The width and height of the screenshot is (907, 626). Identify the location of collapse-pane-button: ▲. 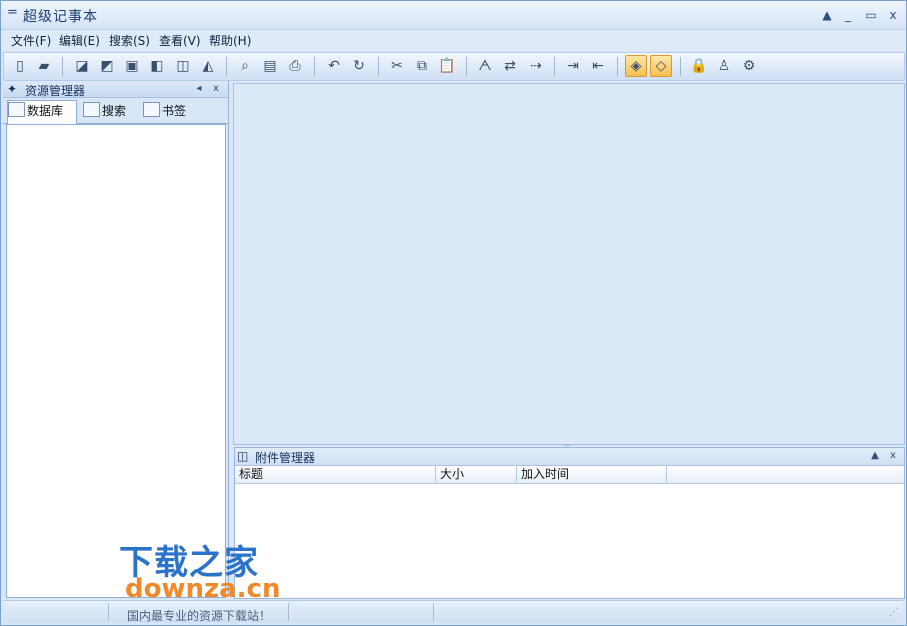
(875, 456).